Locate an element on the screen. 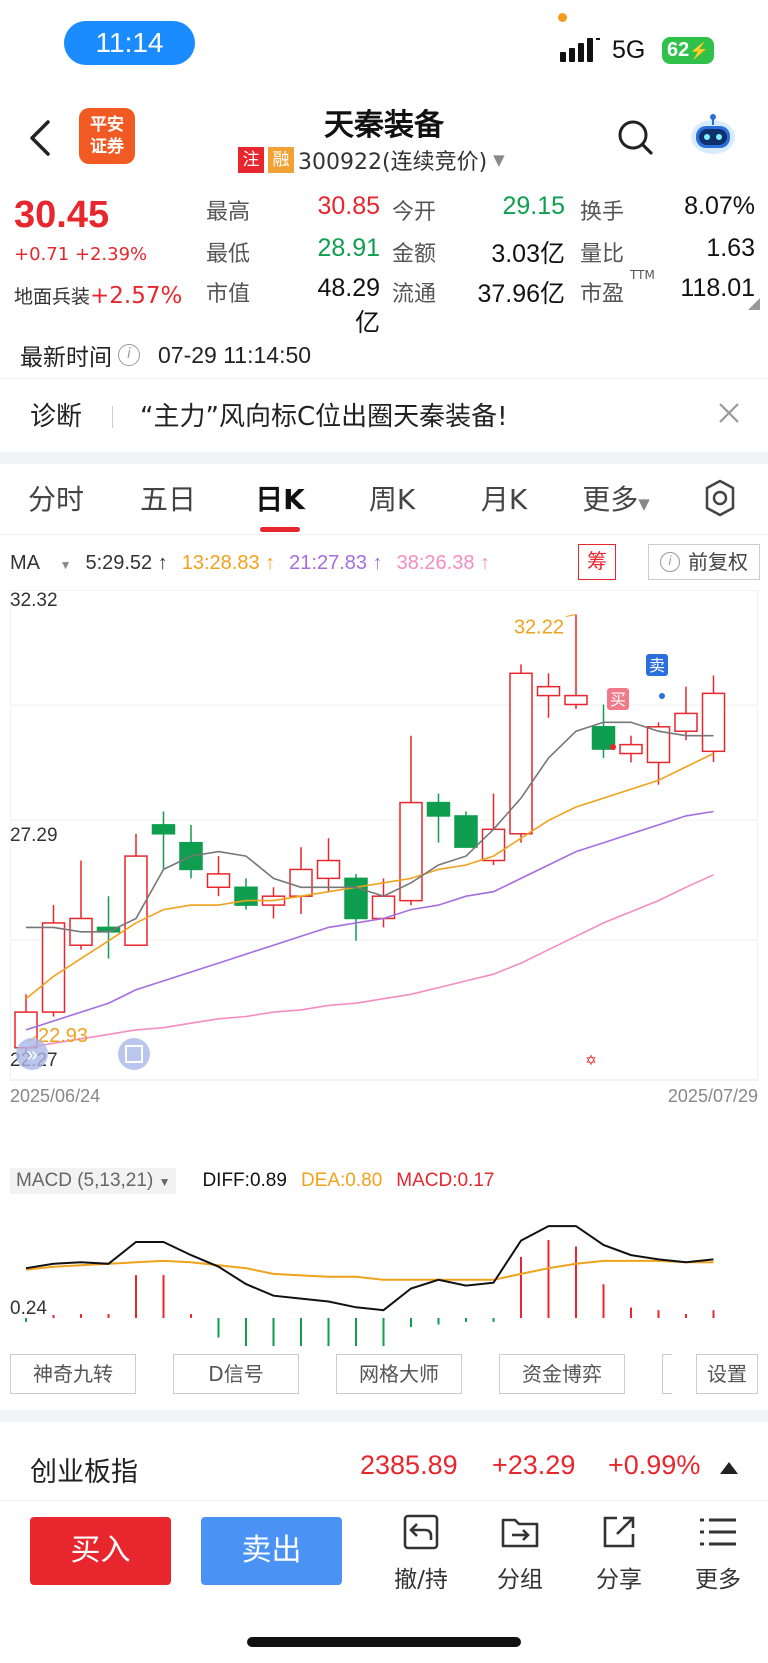  indicator-fund-game-button: 资金博弈 is located at coordinates (562, 1374).